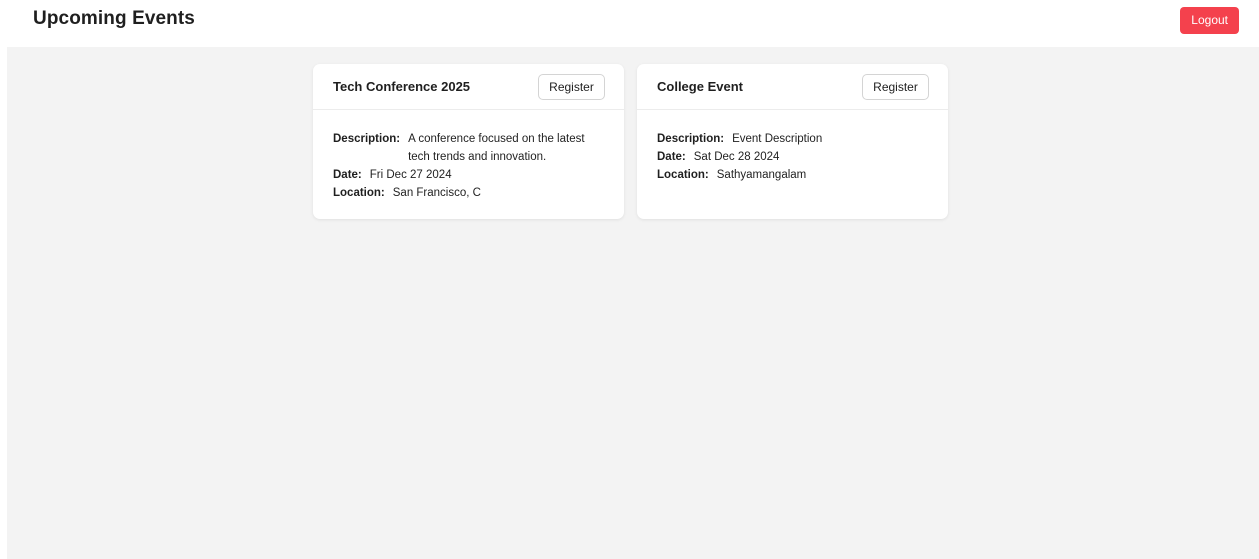 The height and width of the screenshot is (559, 1259). What do you see at coordinates (792, 157) in the screenshot?
I see `date-row: Date: Sat Dec 28 2024` at bounding box center [792, 157].